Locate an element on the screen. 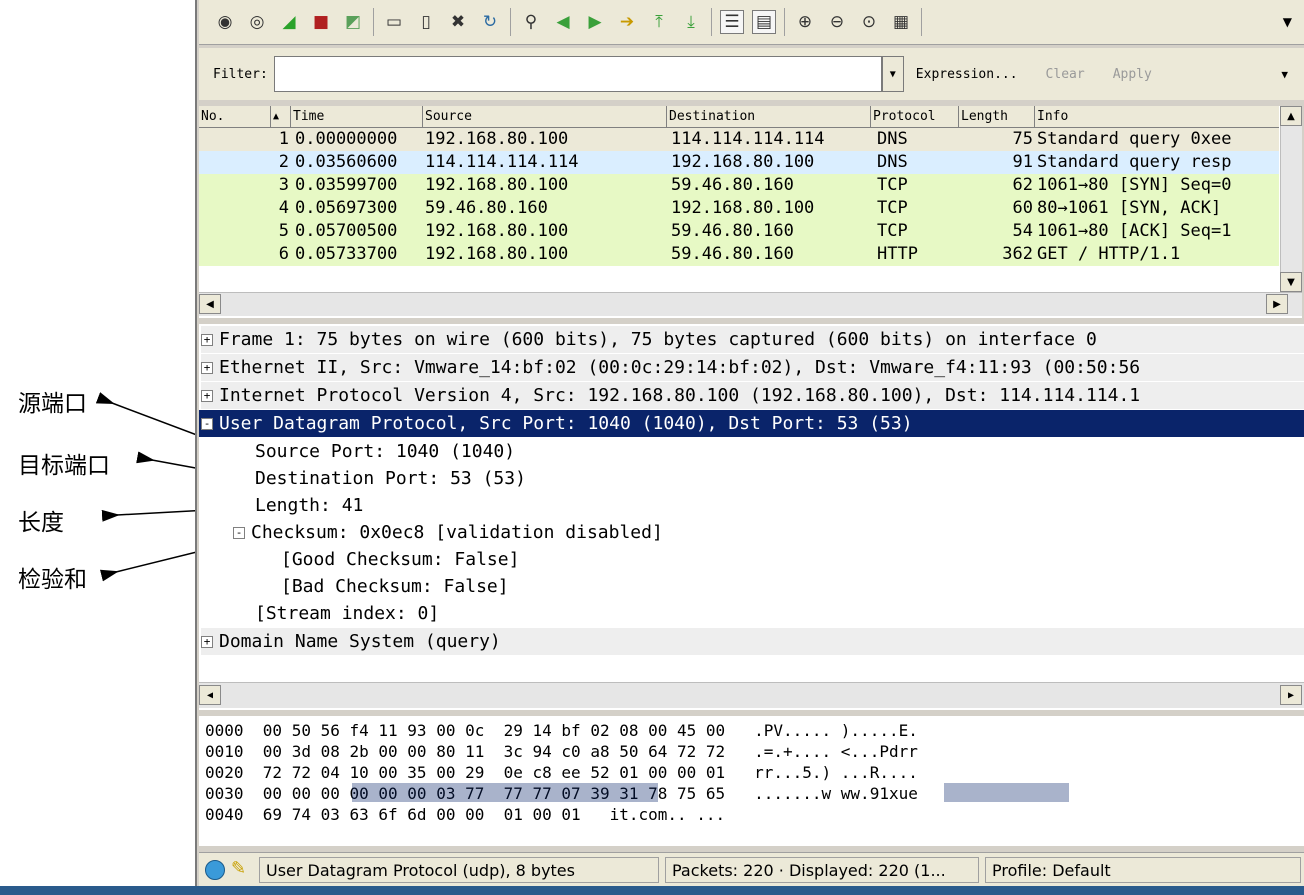 The image size is (1304, 895). cell-protocol: DNS is located at coordinates (892, 162).